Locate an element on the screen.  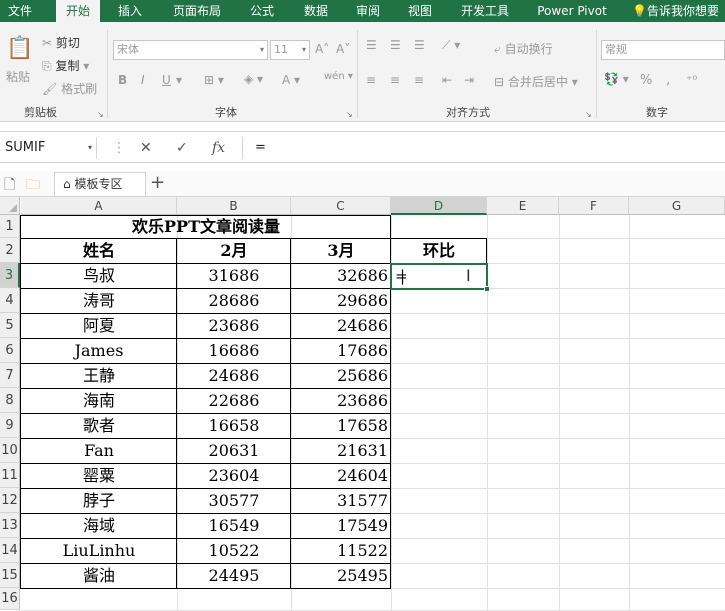
row-header-11: 11 is located at coordinates (10, 475).